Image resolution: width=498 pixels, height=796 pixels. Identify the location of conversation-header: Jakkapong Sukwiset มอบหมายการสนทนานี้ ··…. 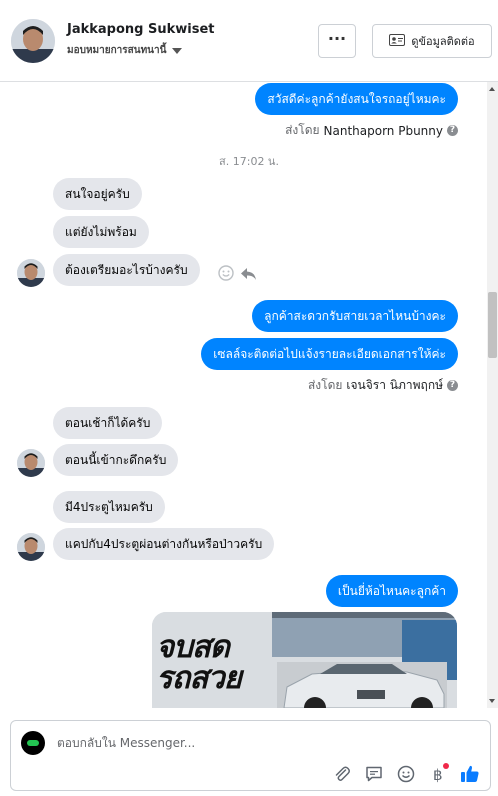
(249, 41).